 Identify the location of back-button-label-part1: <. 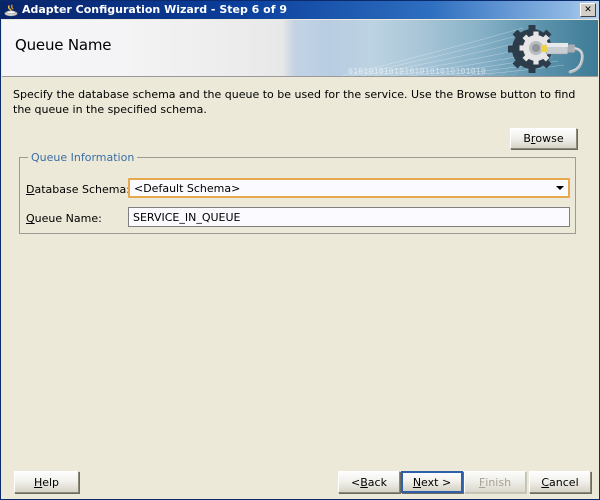
(356, 482).